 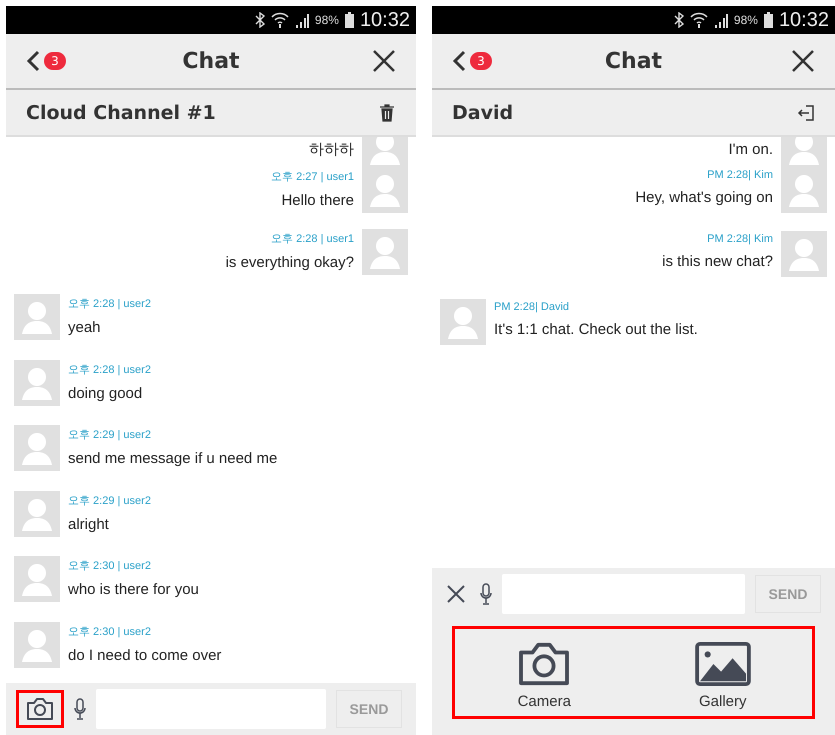 I want to click on message-text: send me message if u need me, so click(x=173, y=458).